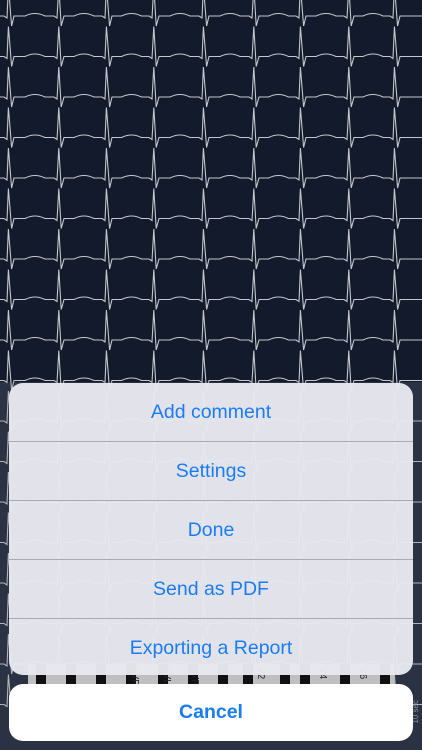 This screenshot has width=422, height=750. Describe the element at coordinates (211, 712) in the screenshot. I see `cancel-button: Cancel` at that location.